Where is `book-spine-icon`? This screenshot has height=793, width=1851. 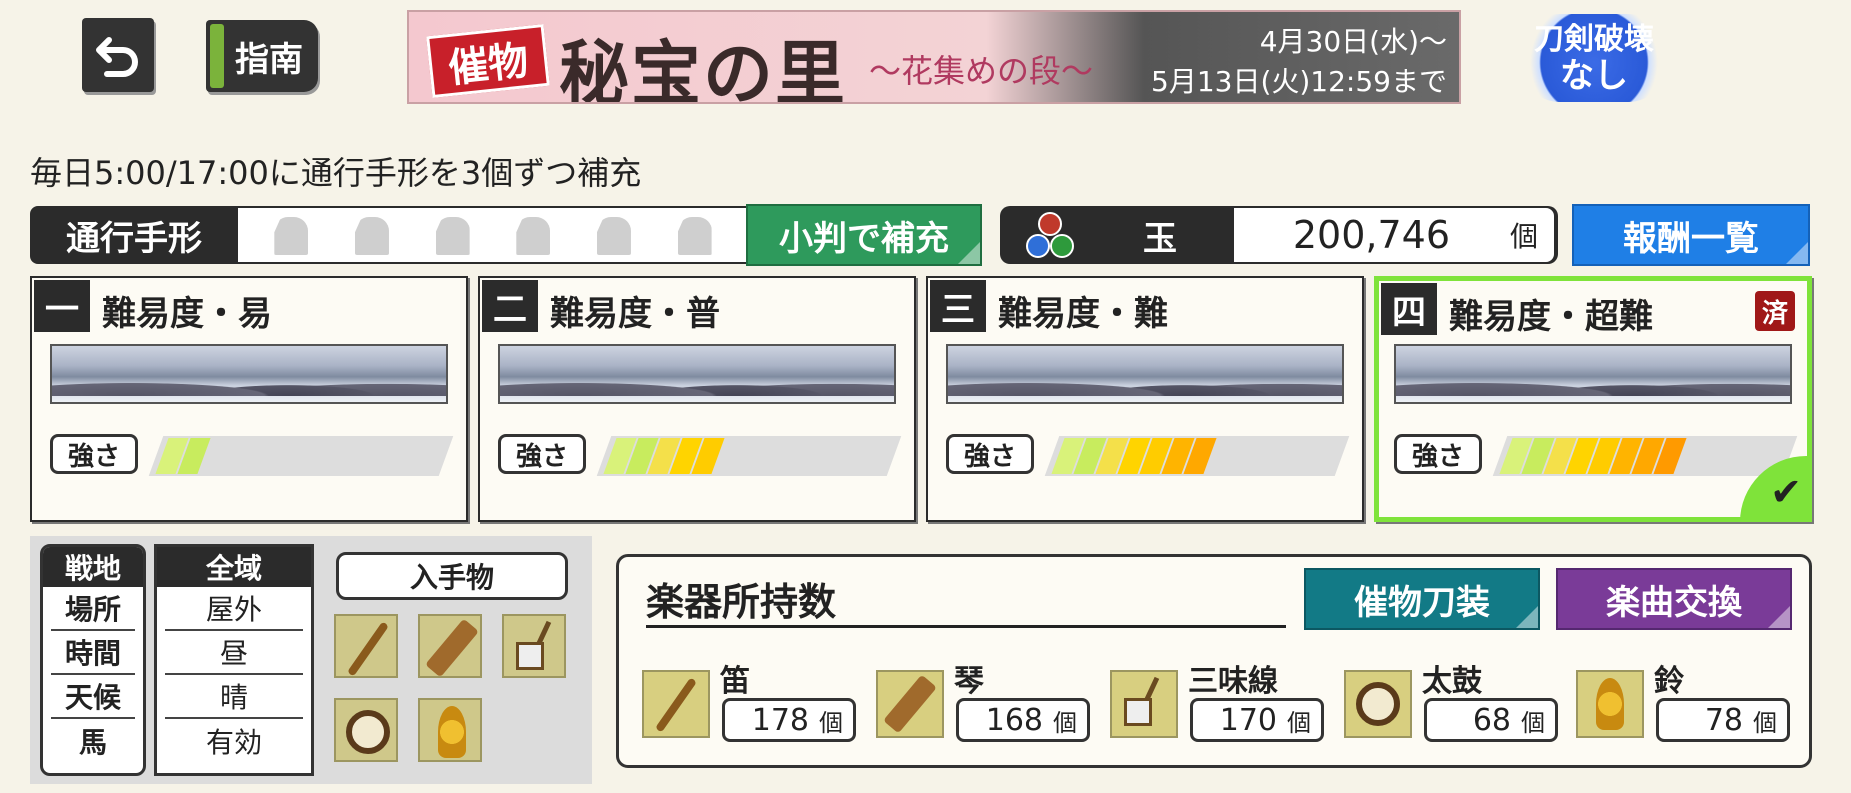
book-spine-icon is located at coordinates (217, 56).